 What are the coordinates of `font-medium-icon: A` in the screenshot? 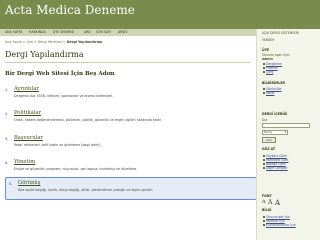 It's located at (270, 203).